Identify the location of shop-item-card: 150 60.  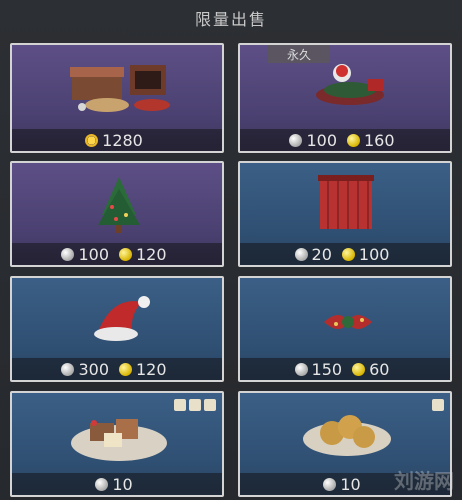
(345, 329).